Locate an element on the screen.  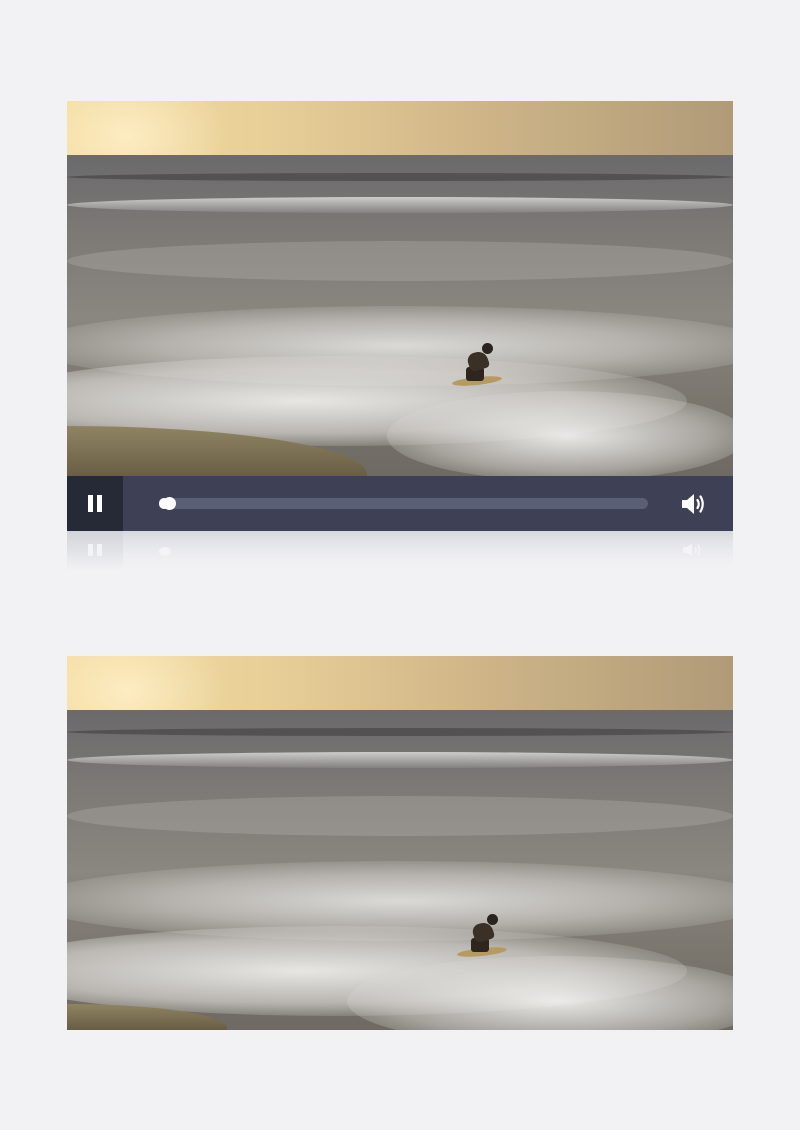
video-control-bar is located at coordinates (400, 503).